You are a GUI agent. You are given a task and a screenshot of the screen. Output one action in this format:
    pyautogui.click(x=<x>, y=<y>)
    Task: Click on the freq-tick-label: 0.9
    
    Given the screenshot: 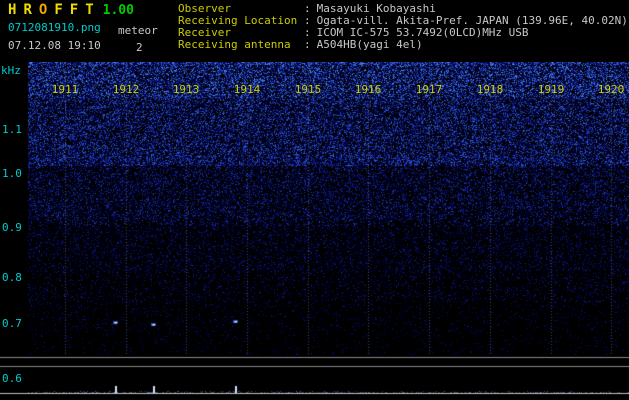 What is the action you would take?
    pyautogui.click(x=12, y=227)
    